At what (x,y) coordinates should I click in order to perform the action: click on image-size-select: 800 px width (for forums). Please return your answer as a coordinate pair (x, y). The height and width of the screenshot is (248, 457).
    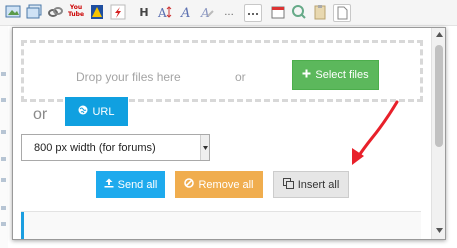
    Looking at the image, I should click on (115, 147).